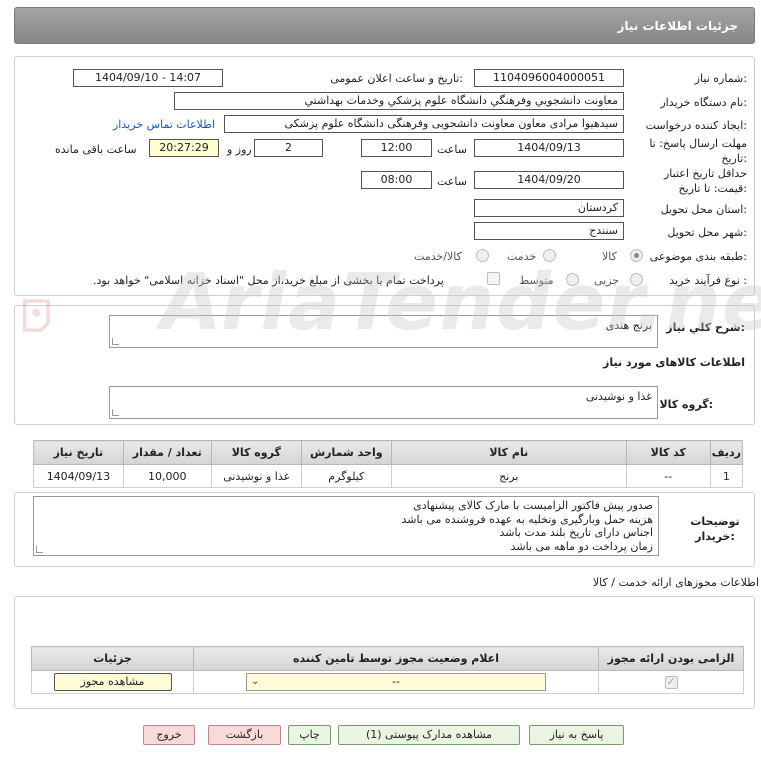 The width and height of the screenshot is (761, 761). Describe the element at coordinates (703, 102) in the screenshot. I see `buyer-org-label: نام دستگاه خریدار:` at that location.